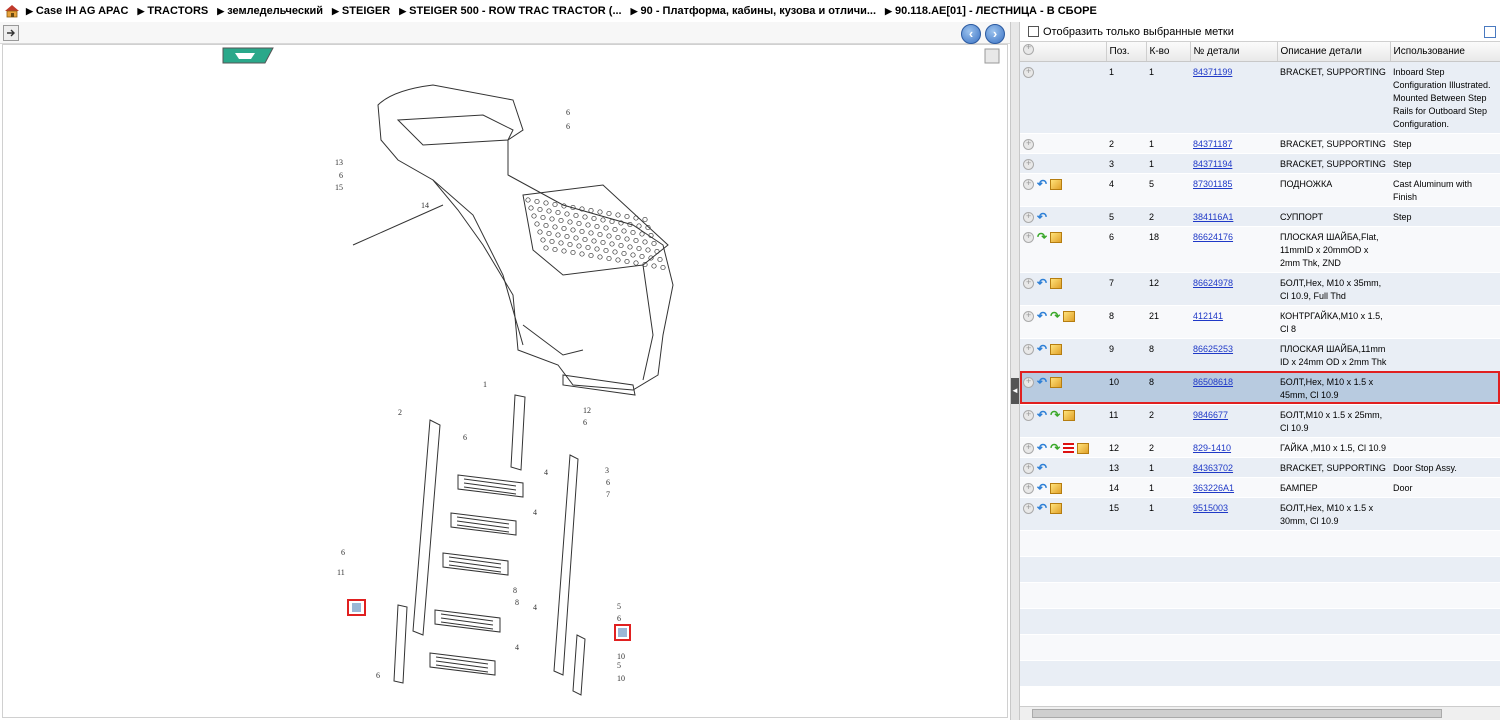  Describe the element at coordinates (172, 11) in the screenshot. I see `breadcrumb-item: ▶ TRACTORS` at that location.